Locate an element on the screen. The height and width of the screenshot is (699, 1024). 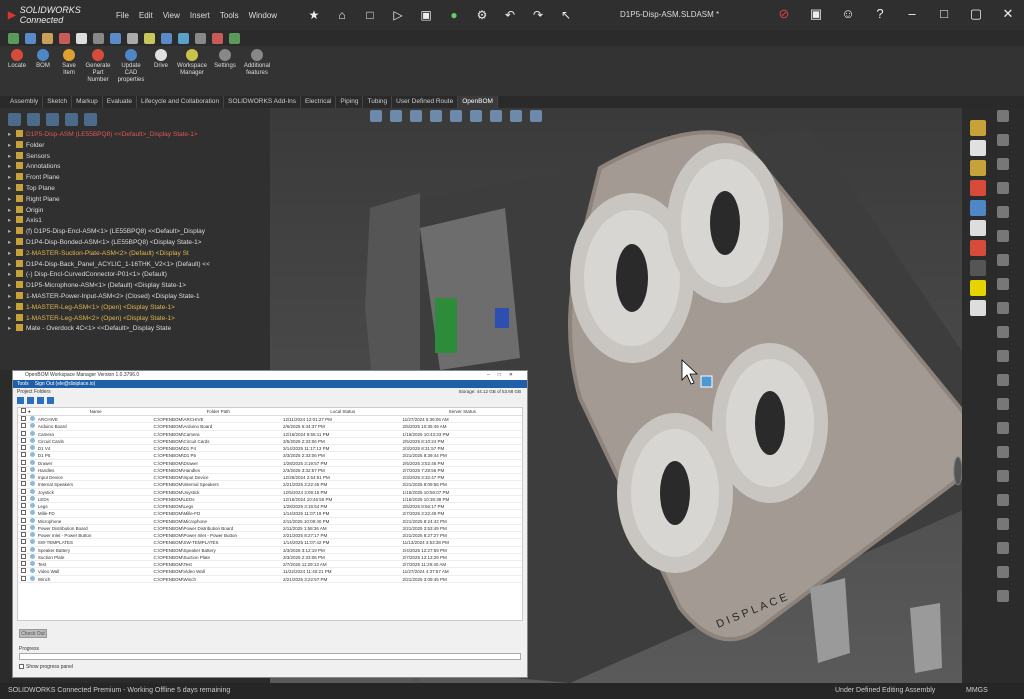
menu-view: View is located at coordinates (171, 15).